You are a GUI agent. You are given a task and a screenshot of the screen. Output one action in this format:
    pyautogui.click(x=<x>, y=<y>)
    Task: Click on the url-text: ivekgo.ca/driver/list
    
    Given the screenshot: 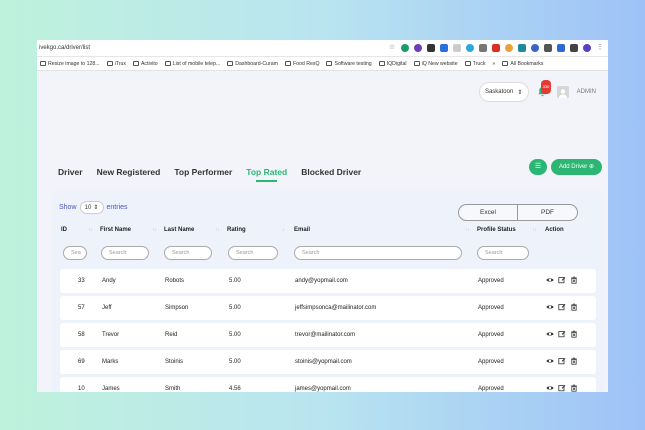 What is the action you would take?
    pyautogui.click(x=213, y=48)
    